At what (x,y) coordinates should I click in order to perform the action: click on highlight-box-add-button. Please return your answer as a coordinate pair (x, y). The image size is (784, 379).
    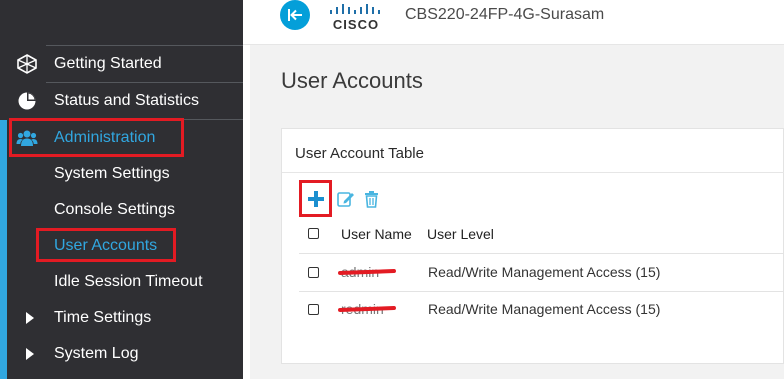
    Looking at the image, I should click on (315, 198).